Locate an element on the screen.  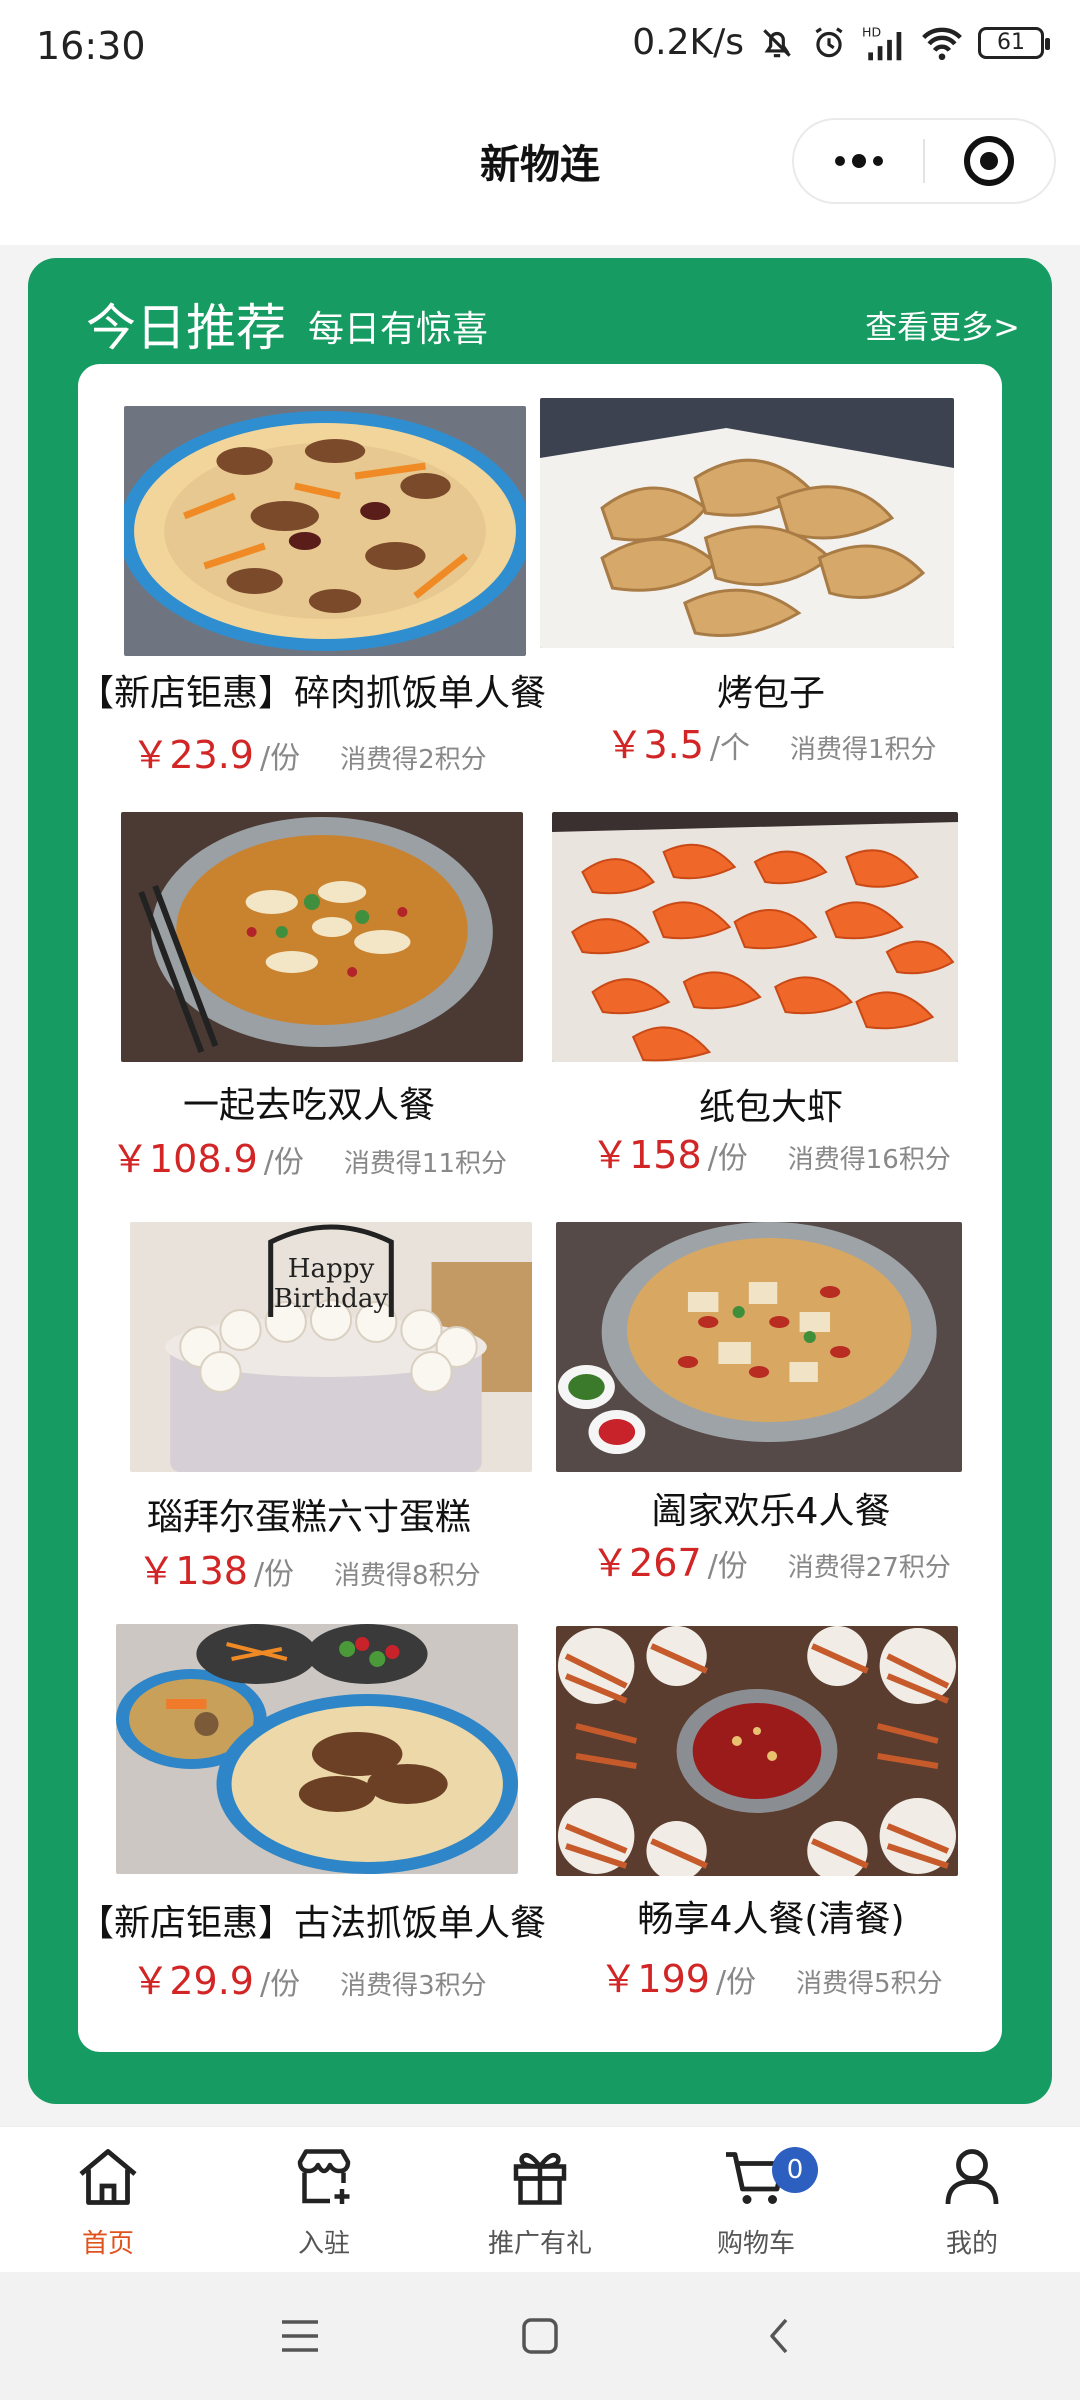
recent-apps-button is located at coordinates (300, 2336).